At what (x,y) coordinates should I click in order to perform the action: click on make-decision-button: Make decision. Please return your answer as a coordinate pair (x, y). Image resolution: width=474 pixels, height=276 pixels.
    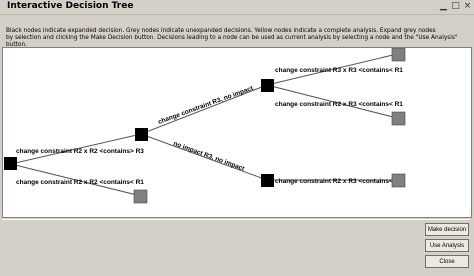
    Looking at the image, I should click on (447, 229).